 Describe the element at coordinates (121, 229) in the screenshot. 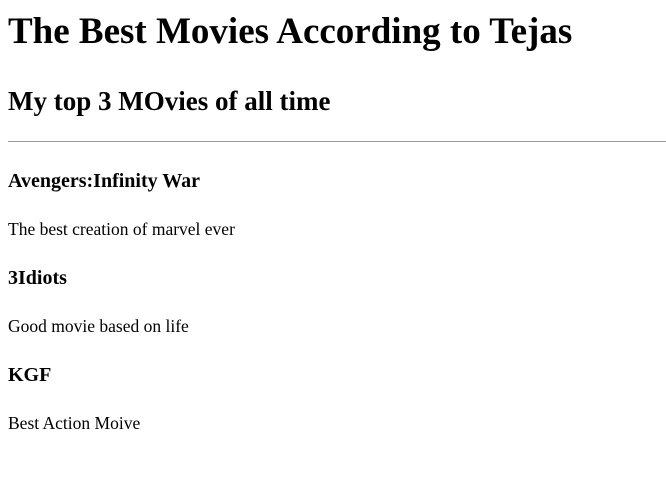

I see `movie-description-1: The best creation of marvel ever` at that location.